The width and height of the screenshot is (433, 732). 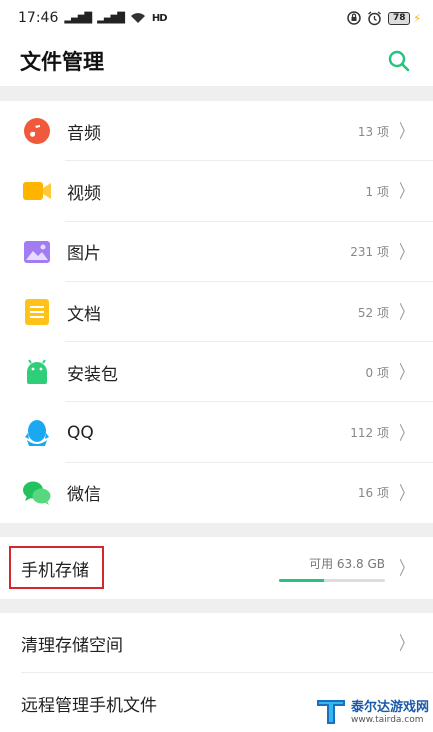 What do you see at coordinates (37, 131) in the screenshot?
I see `music-icon` at bounding box center [37, 131].